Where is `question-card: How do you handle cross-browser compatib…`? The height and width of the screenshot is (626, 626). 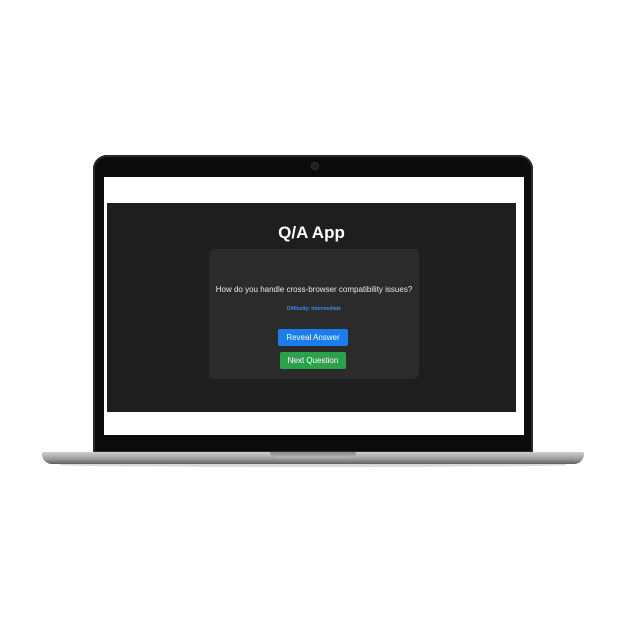
question-card: How do you handle cross-browser compatib… is located at coordinates (314, 314).